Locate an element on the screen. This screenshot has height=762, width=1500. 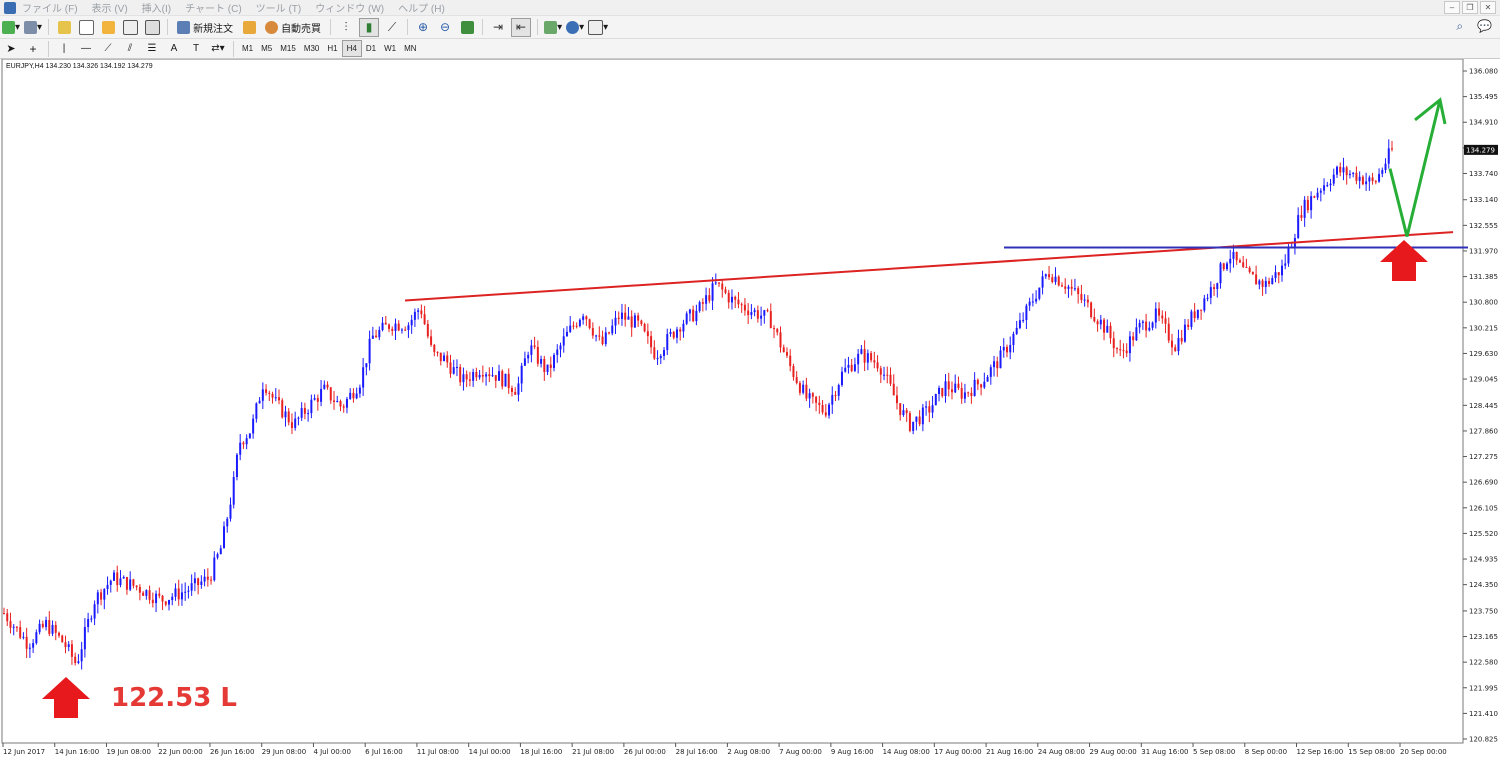
timeframe-h4: H4 is located at coordinates (351, 48).